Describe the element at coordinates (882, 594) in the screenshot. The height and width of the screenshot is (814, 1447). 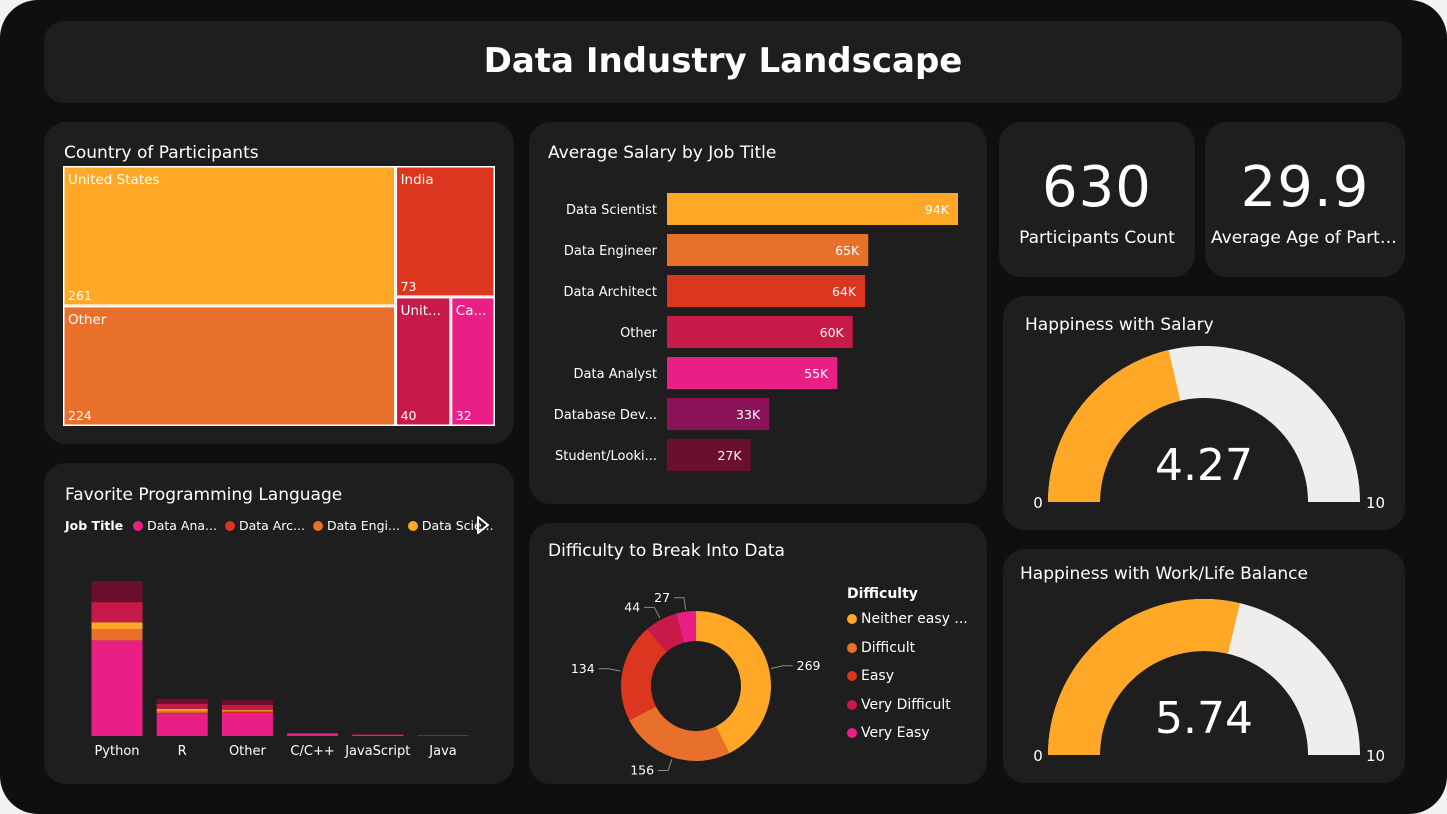
I see `legend-title: Difficulty` at that location.